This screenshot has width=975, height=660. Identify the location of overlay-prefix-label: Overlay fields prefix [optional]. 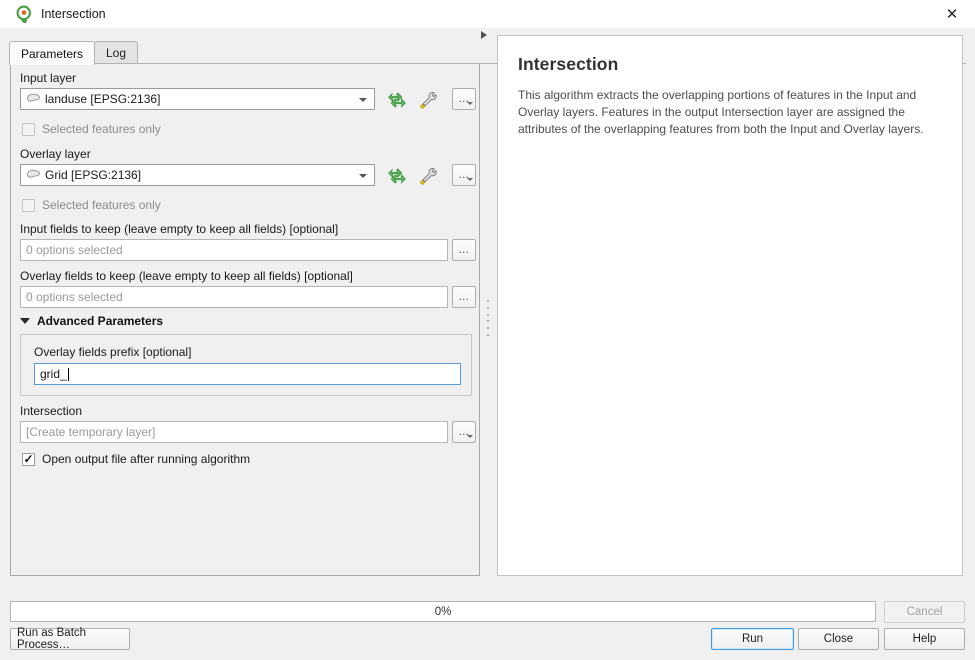
(113, 352).